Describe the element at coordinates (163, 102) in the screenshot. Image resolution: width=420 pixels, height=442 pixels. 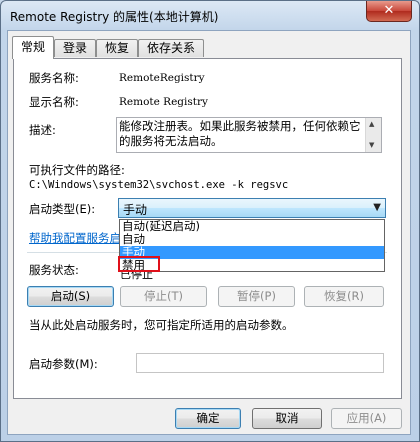
I see `display-name-value: Remote Registry` at that location.